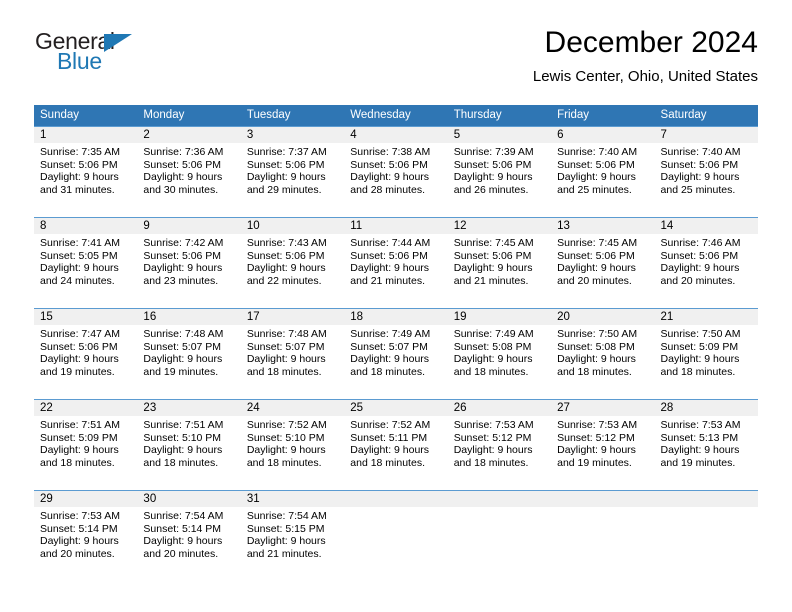  Describe the element at coordinates (284, 189) in the screenshot. I see `daylight-text-line2: and 29 minutes.` at that location.